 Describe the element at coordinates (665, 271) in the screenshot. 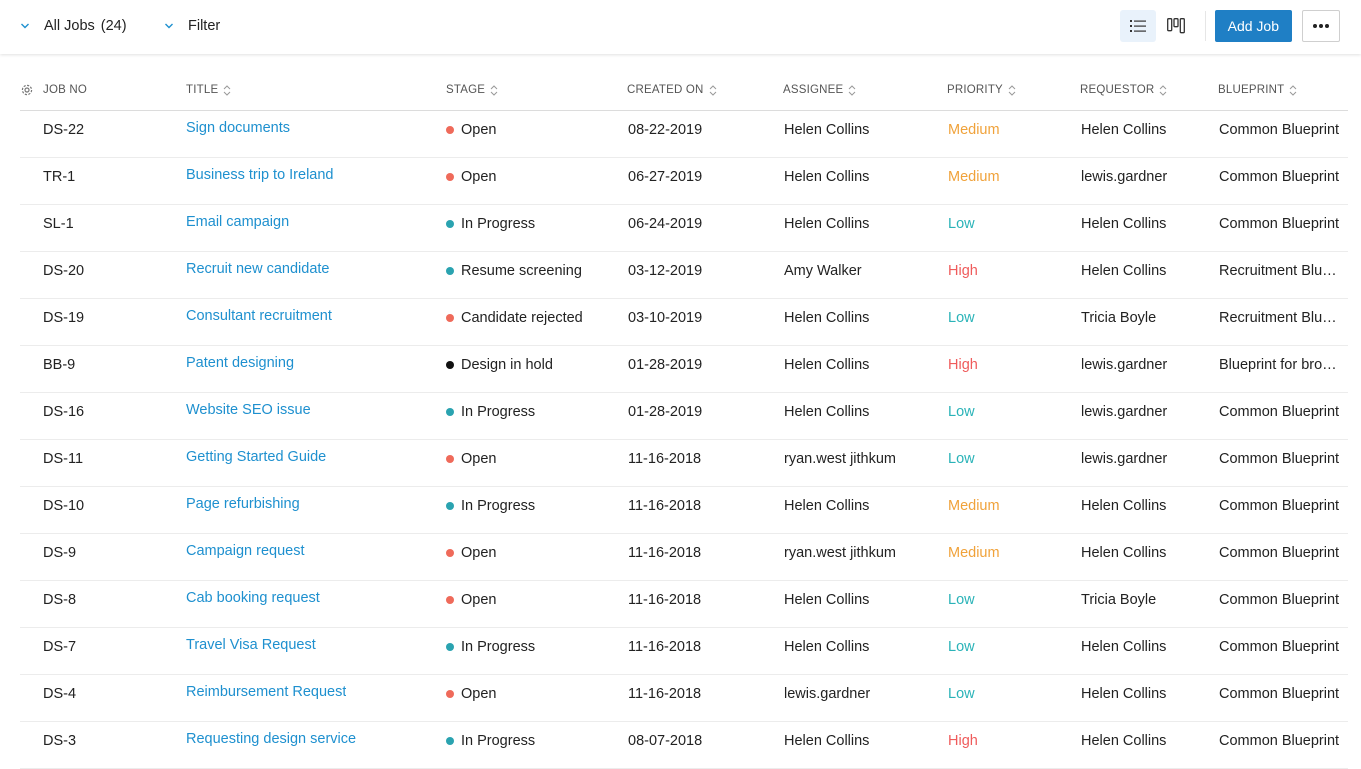

I see `created-on: 03-12-2019` at that location.